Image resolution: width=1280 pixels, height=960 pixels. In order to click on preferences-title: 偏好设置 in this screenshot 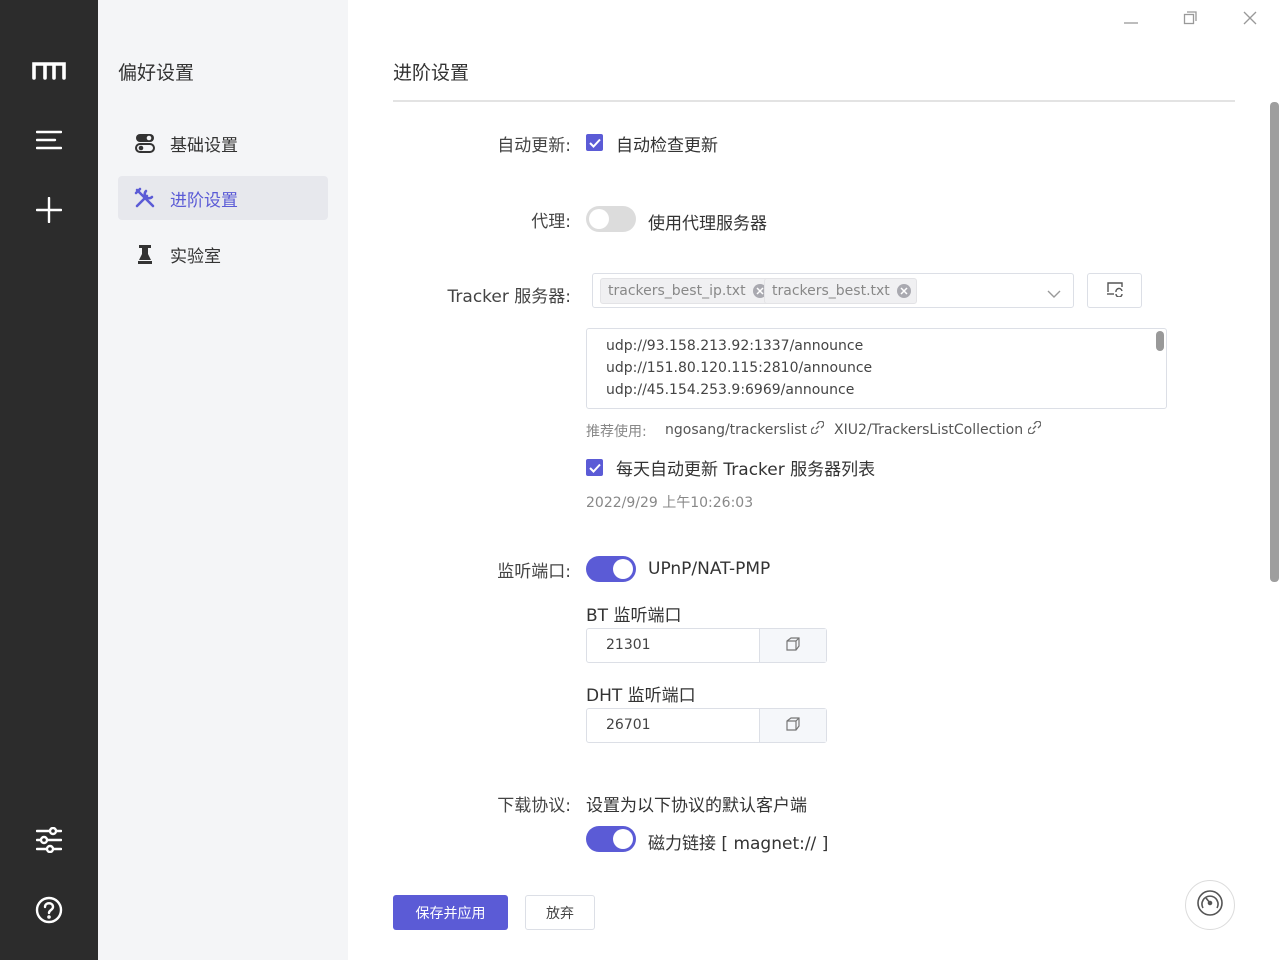, I will do `click(156, 73)`.